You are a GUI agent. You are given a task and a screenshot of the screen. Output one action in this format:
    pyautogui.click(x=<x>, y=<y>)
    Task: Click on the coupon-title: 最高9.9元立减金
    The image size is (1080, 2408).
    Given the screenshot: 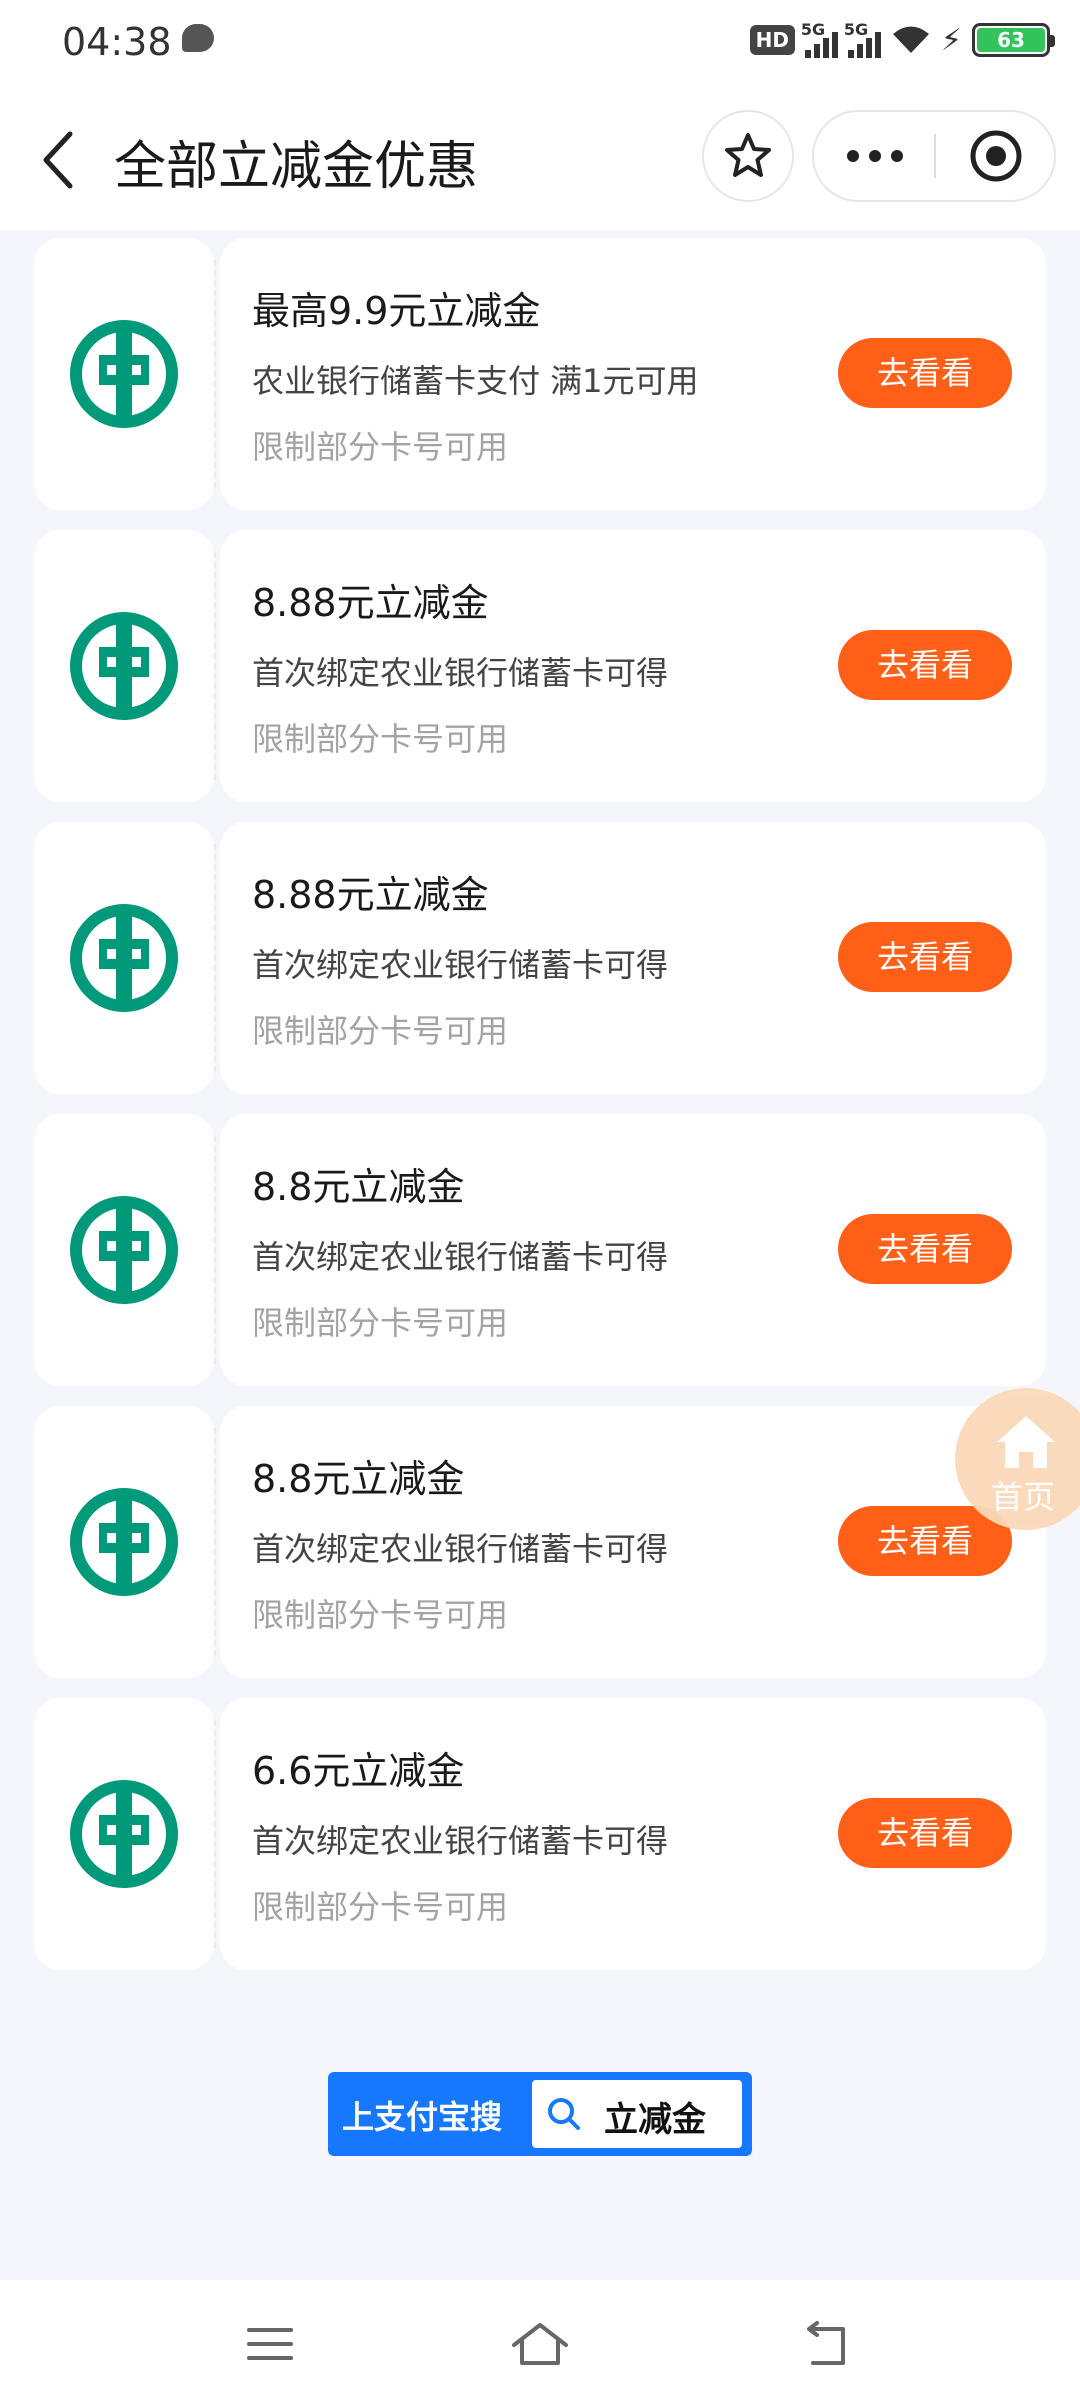 What is the action you would take?
    pyautogui.click(x=396, y=311)
    